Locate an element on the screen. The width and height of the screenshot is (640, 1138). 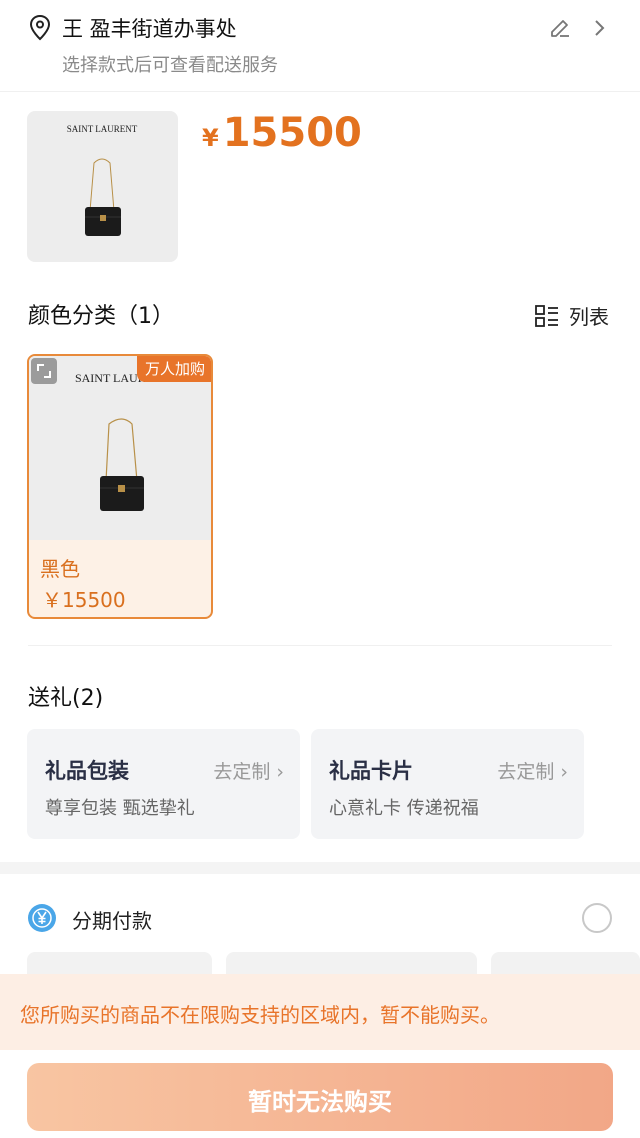
gift-card-title: 礼品卡片 is located at coordinates (371, 771).